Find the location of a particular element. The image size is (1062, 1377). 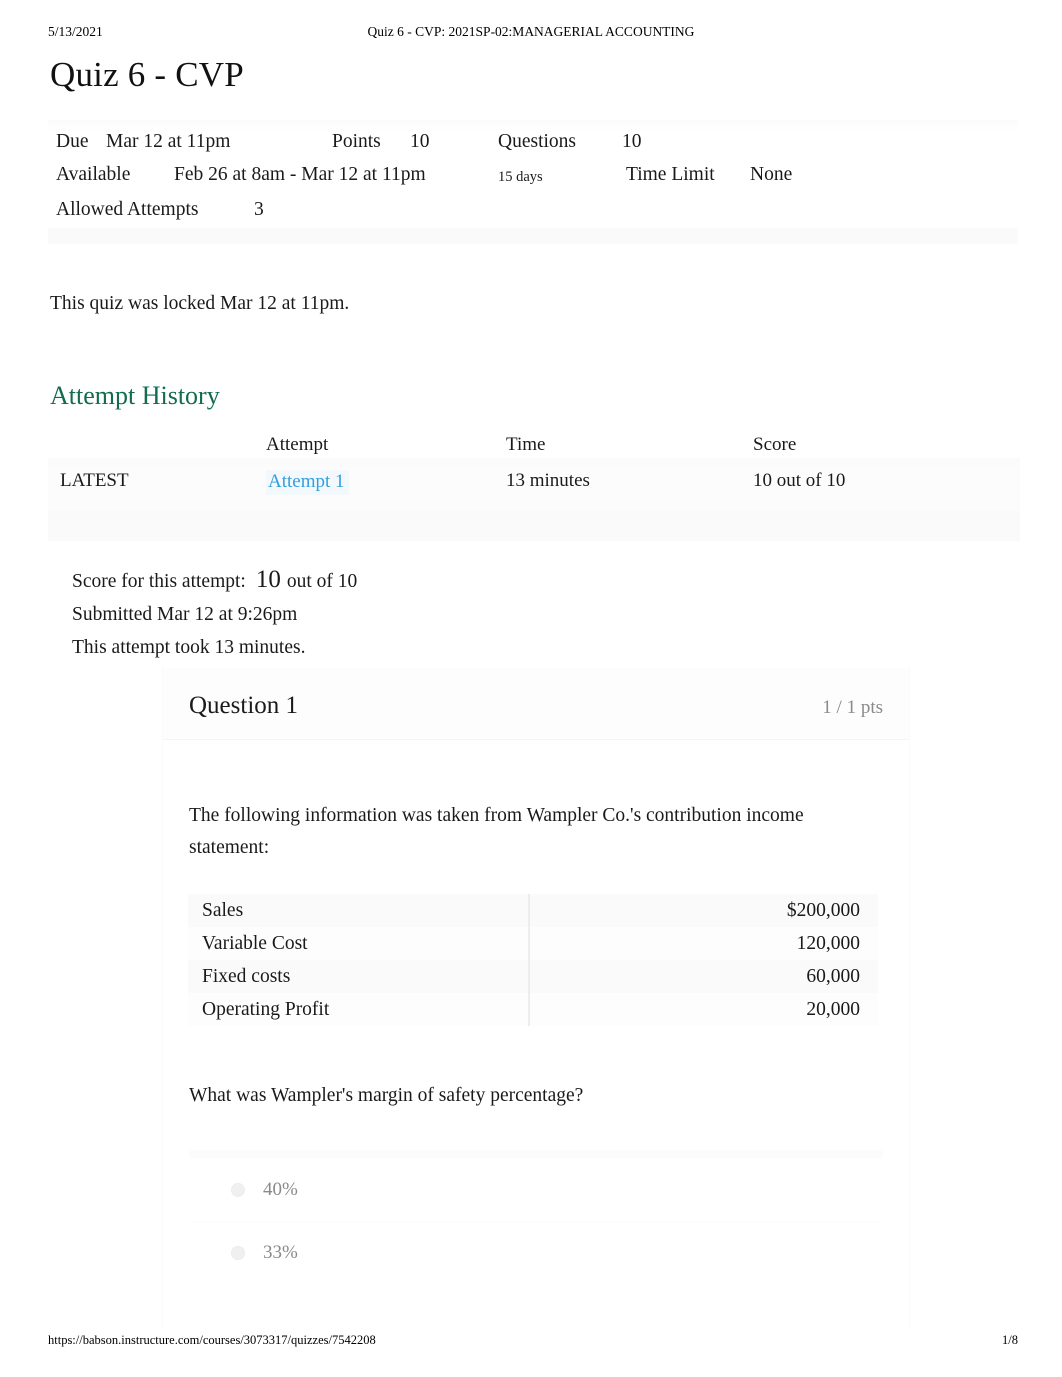

questions-value: 10 is located at coordinates (632, 141).